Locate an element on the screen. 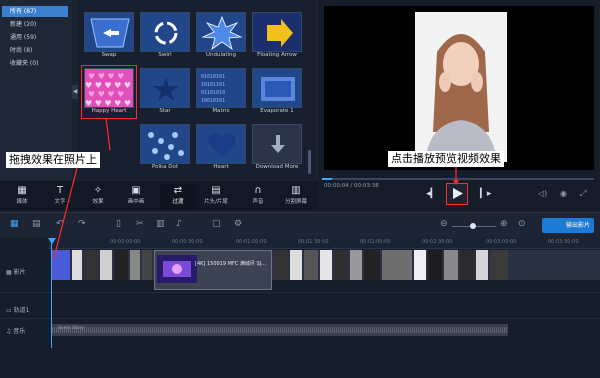  play-hint-annotation: 点击播放预览视频效果 is located at coordinates (446, 159).